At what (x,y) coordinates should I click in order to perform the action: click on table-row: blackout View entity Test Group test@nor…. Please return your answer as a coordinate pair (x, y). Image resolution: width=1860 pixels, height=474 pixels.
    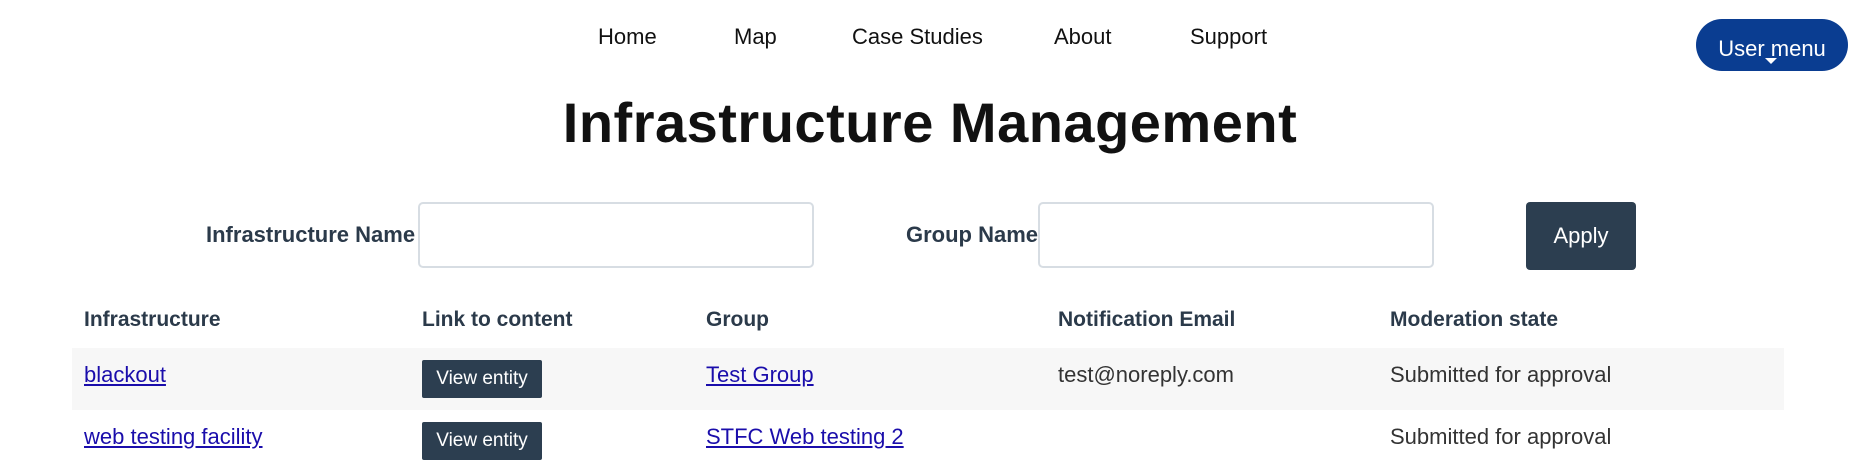
    Looking at the image, I should click on (928, 379).